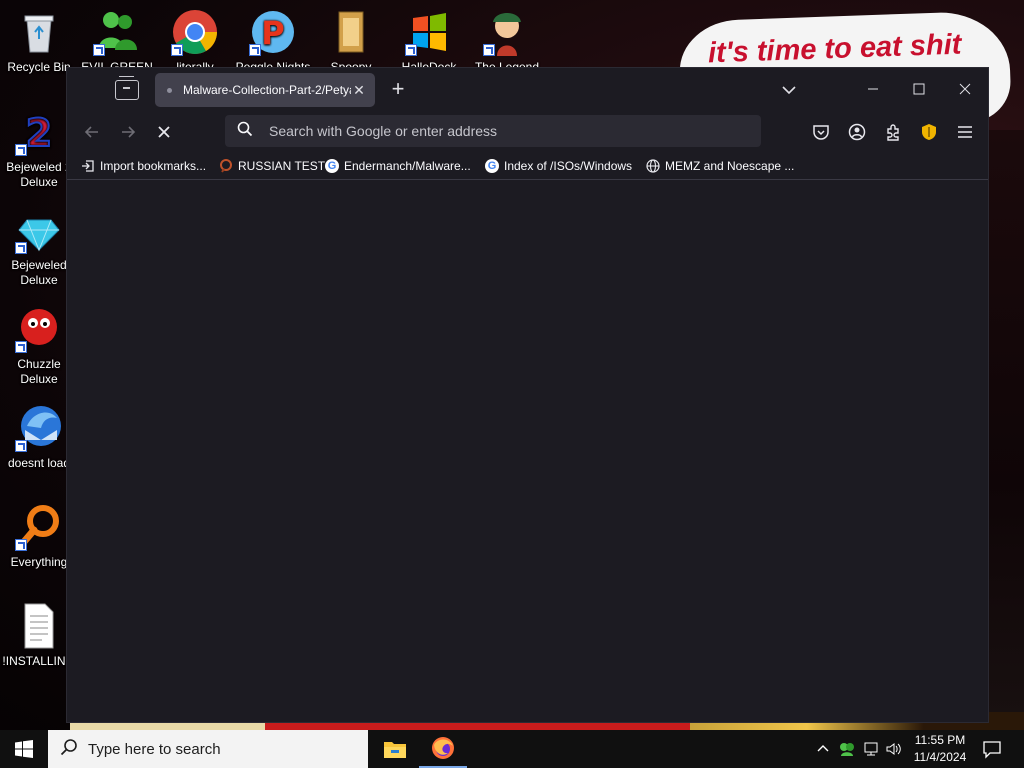 This screenshot has width=1024, height=768. I want to click on taskbar-search-box: Type here to search, so click(208, 749).